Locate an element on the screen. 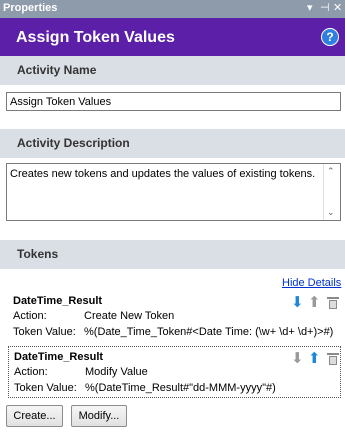  panel-title: Properties is located at coordinates (30, 8).